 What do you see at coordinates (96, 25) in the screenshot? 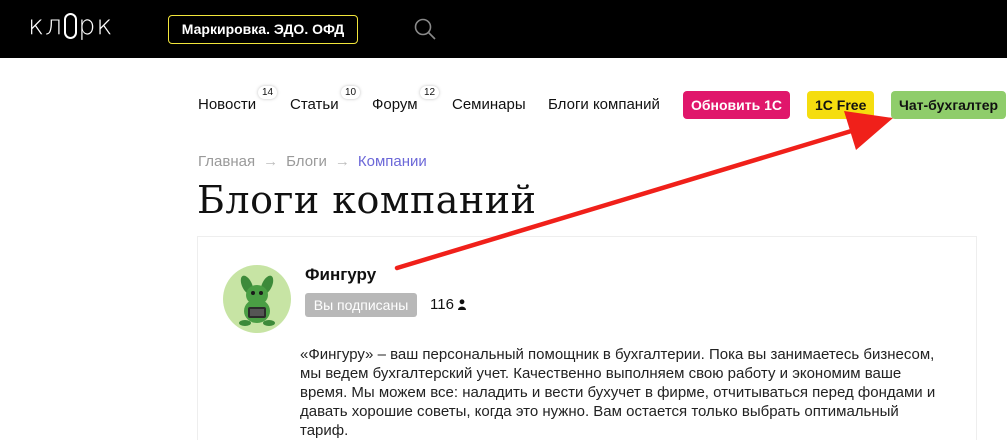
I see `logo-text-right: рк` at bounding box center [96, 25].